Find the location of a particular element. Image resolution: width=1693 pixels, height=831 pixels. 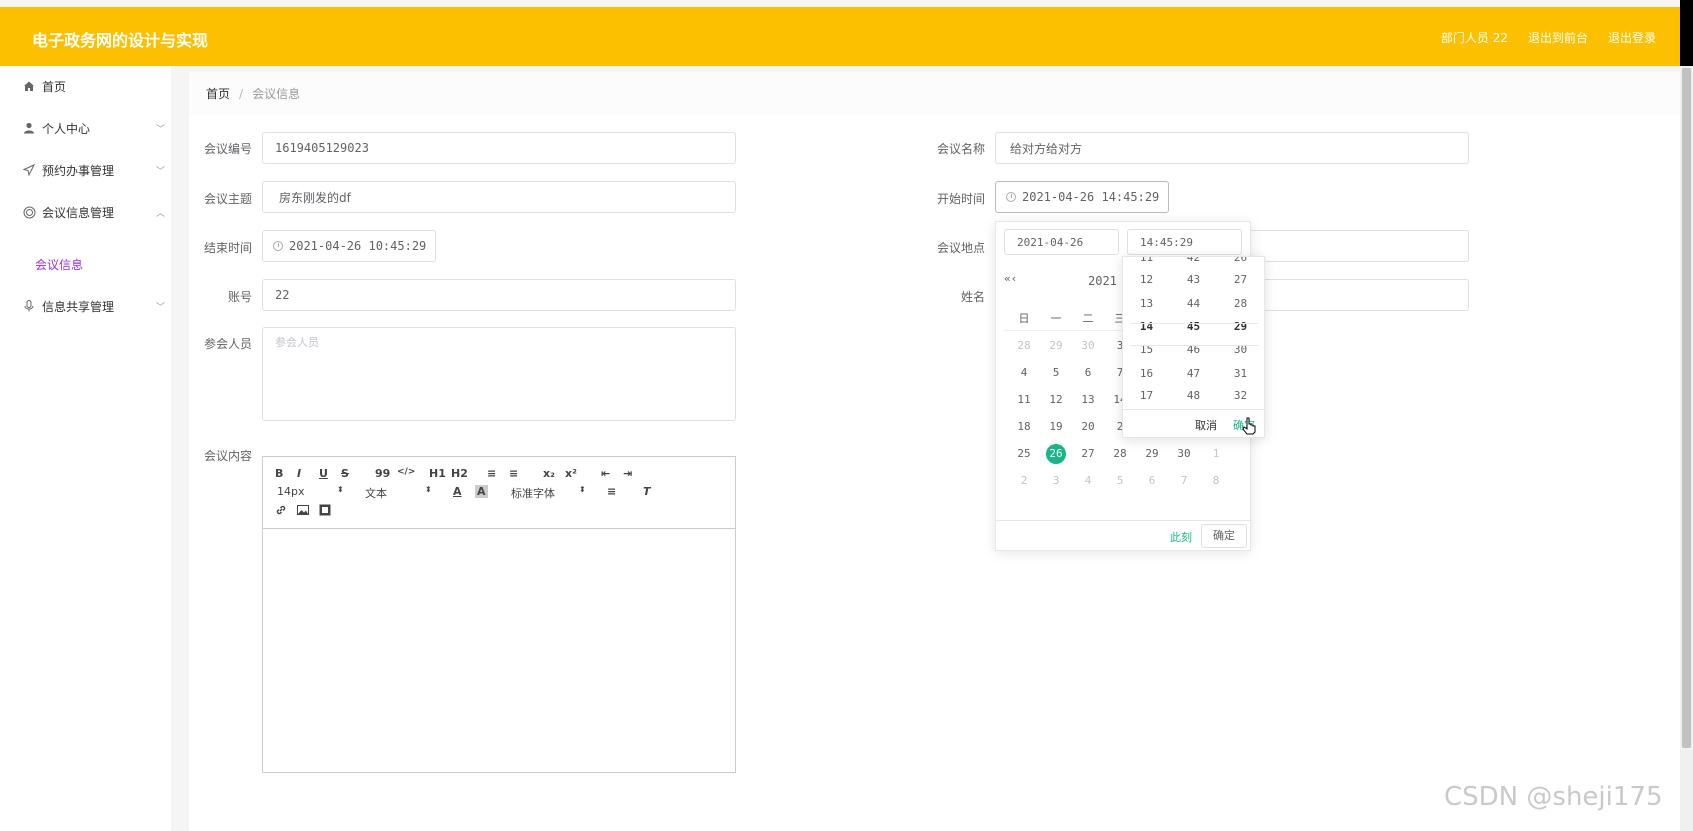

attendees-textarea: 参会人员 is located at coordinates (499, 374).